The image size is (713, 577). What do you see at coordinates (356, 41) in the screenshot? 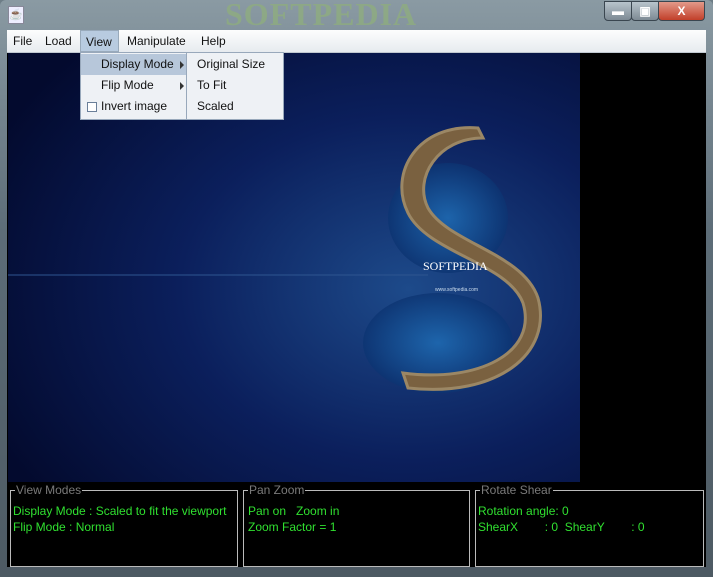
I see `menu-bar: File Load View Manipulate Help` at bounding box center [356, 41].